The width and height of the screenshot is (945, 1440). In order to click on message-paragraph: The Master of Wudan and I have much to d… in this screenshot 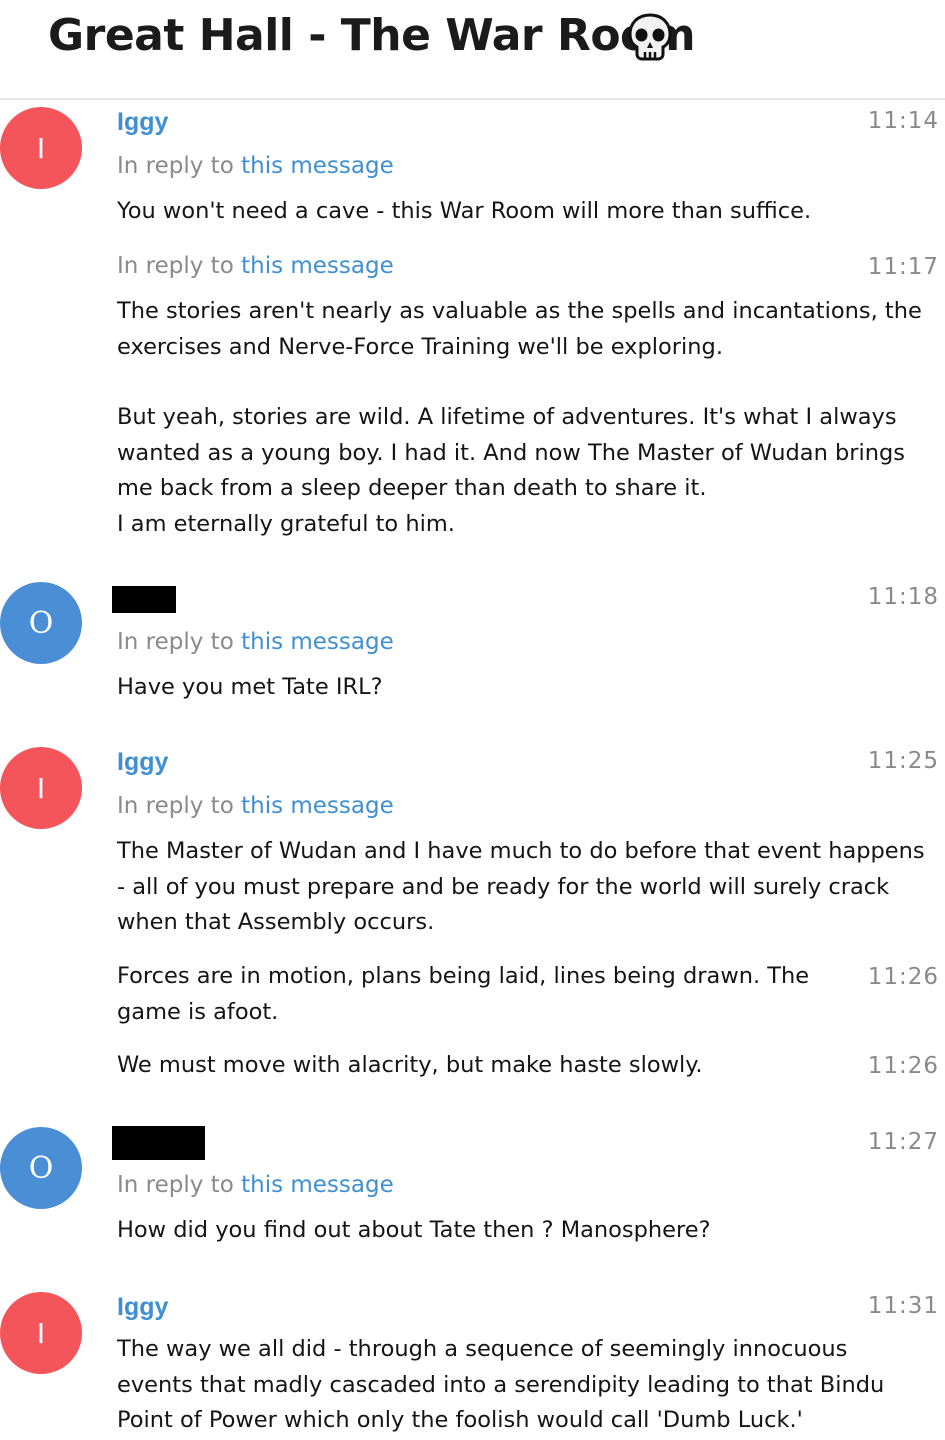, I will do `click(521, 886)`.